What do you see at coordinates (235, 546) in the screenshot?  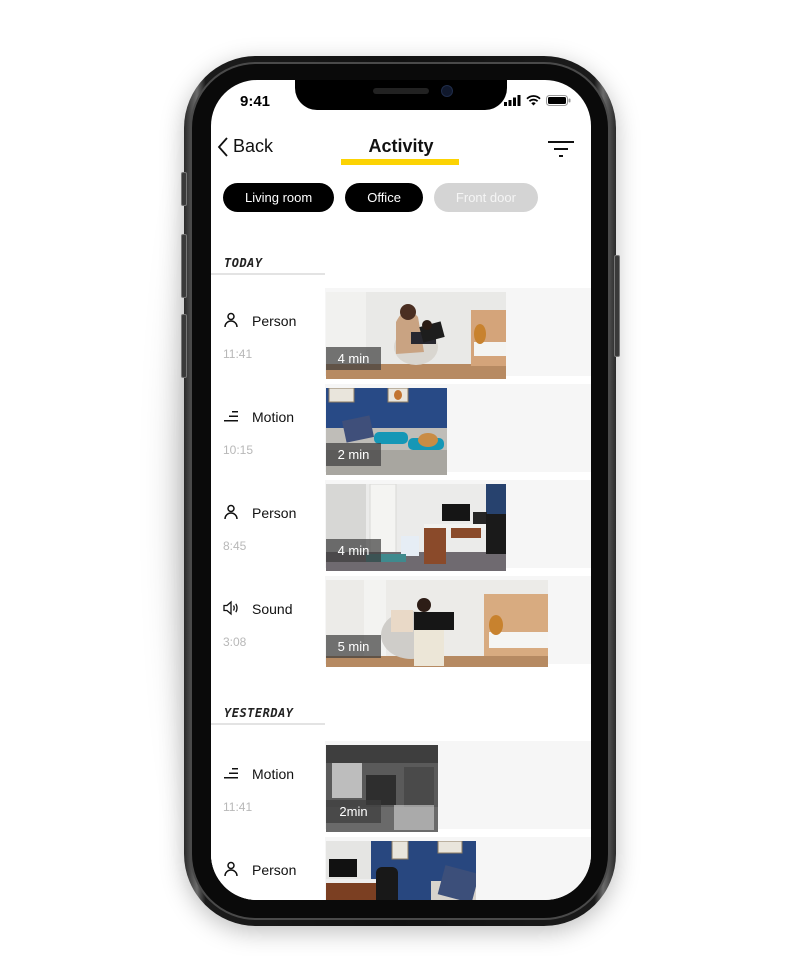 I see `event-time: 8:45` at bounding box center [235, 546].